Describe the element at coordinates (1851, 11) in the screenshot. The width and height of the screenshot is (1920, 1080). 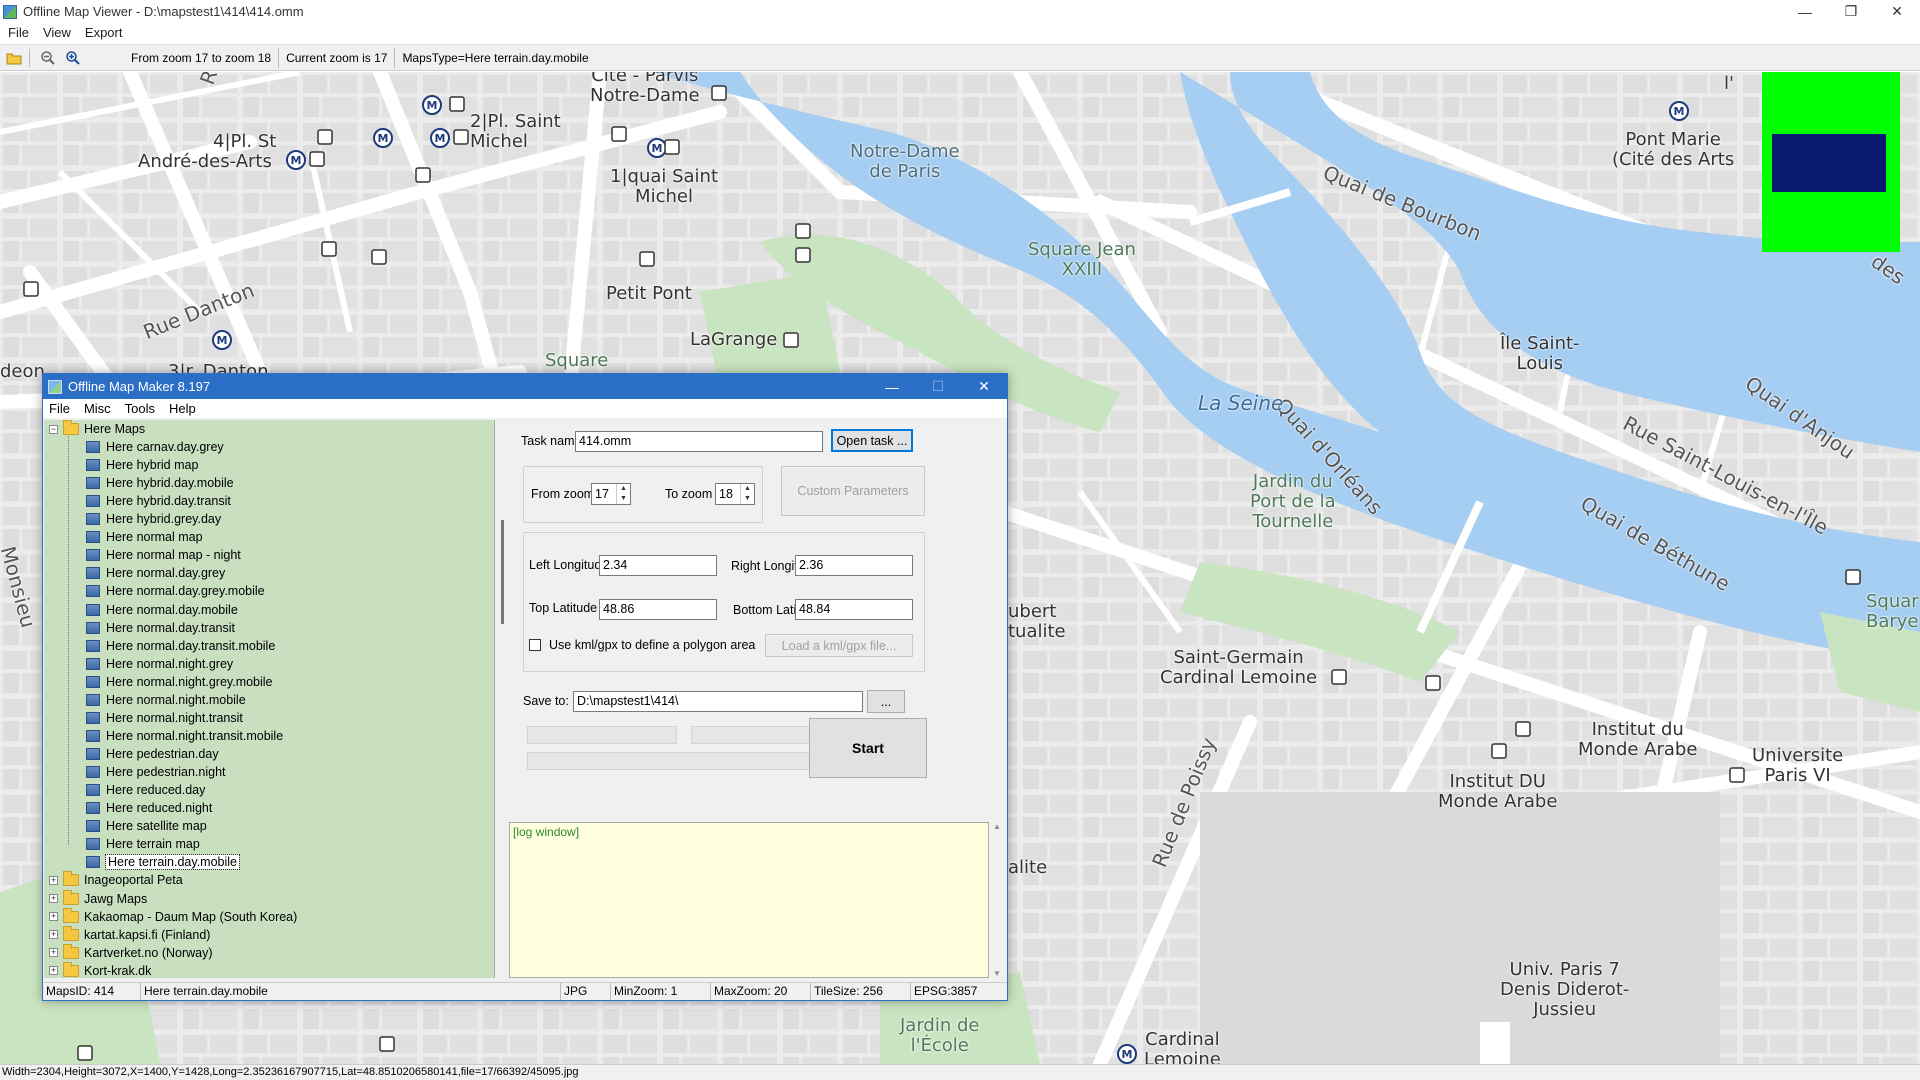
I see `restore-icon: ❐` at that location.